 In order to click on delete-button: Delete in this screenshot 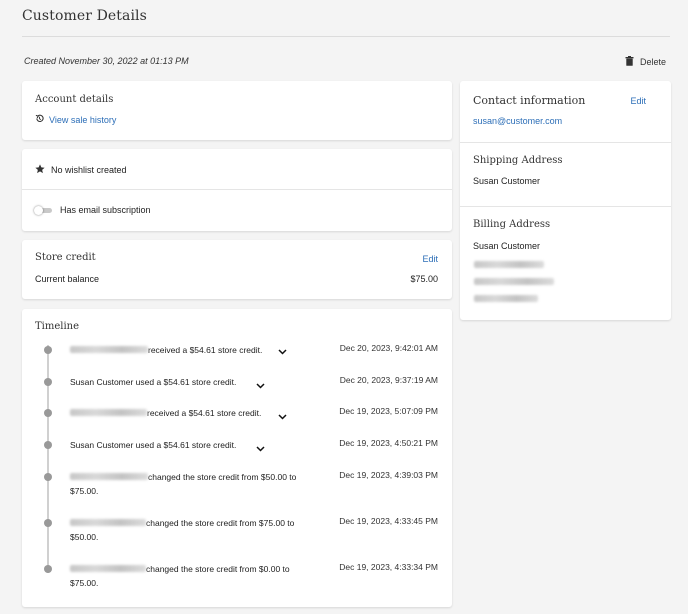, I will do `click(645, 62)`.